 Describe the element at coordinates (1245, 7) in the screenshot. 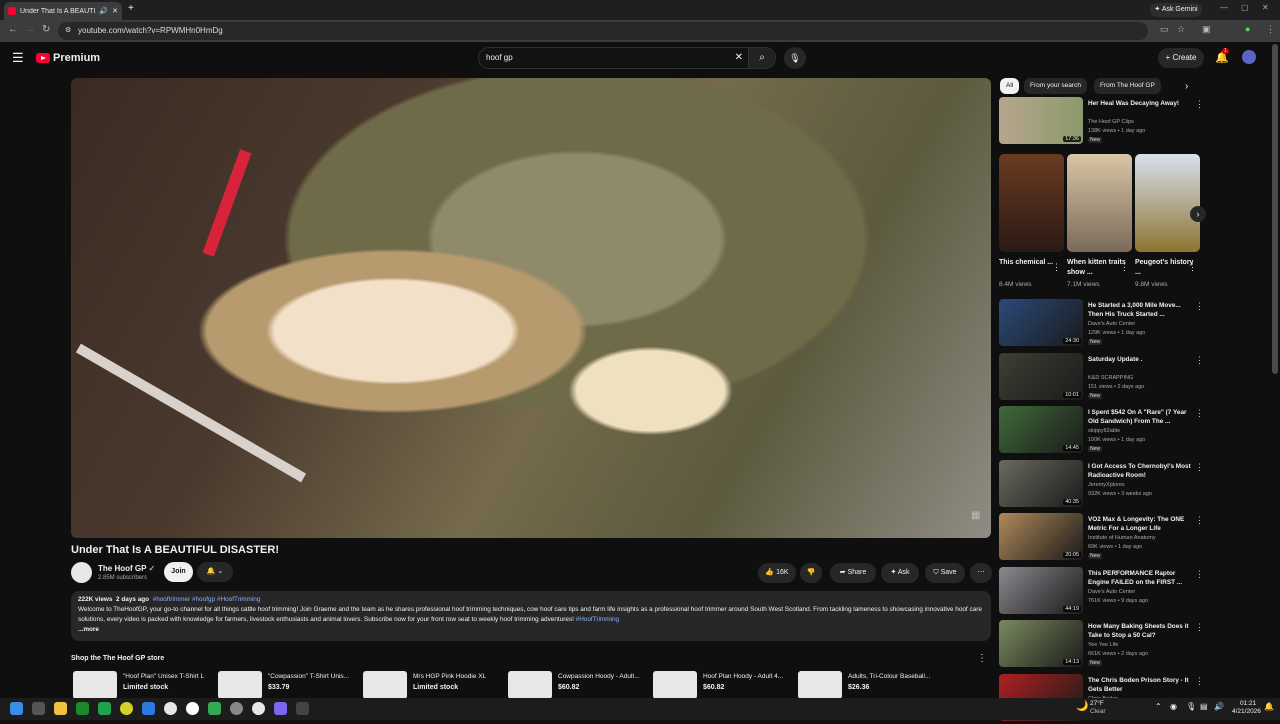

I see `maximize-button: ▢` at that location.